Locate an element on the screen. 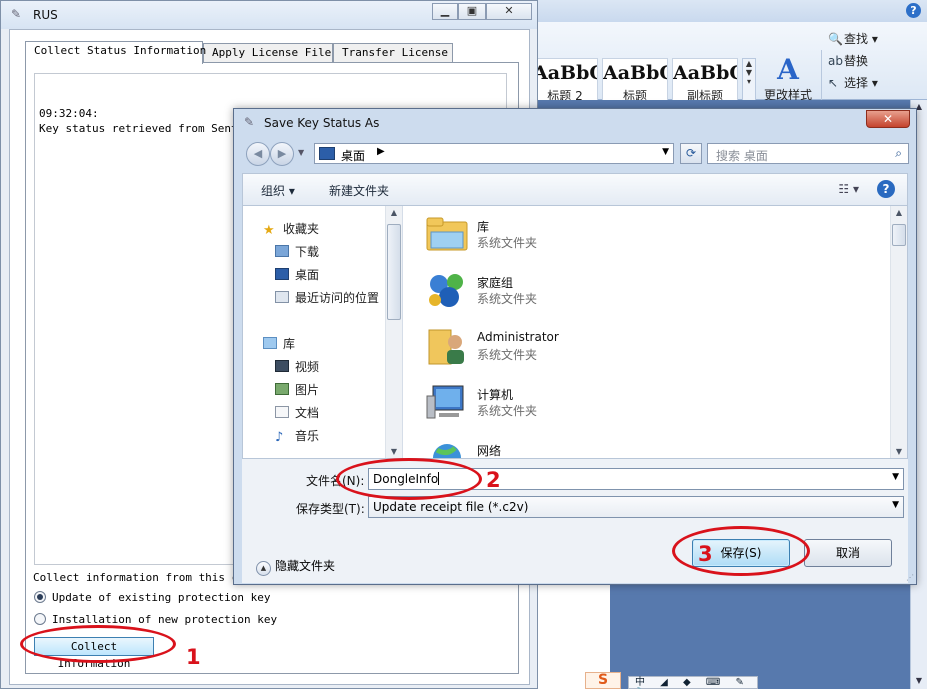 Image resolution: width=927 pixels, height=689 pixels. dialog-titlebar: ✎ Save Key Status As ✕ is located at coordinates (575, 123).